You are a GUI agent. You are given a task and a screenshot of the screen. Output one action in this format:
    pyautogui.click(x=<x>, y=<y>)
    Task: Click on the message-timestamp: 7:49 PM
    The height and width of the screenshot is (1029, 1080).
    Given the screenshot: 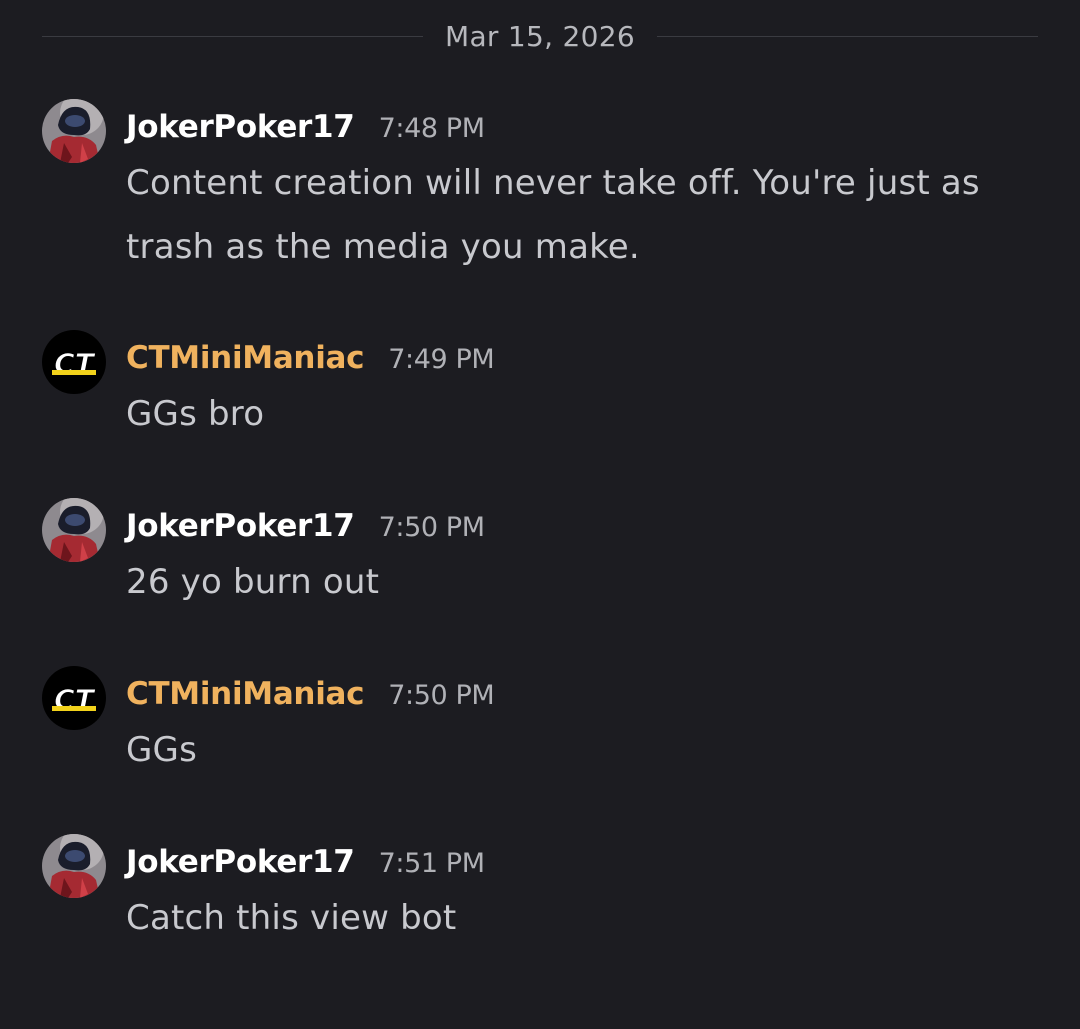 What is the action you would take?
    pyautogui.click(x=441, y=359)
    